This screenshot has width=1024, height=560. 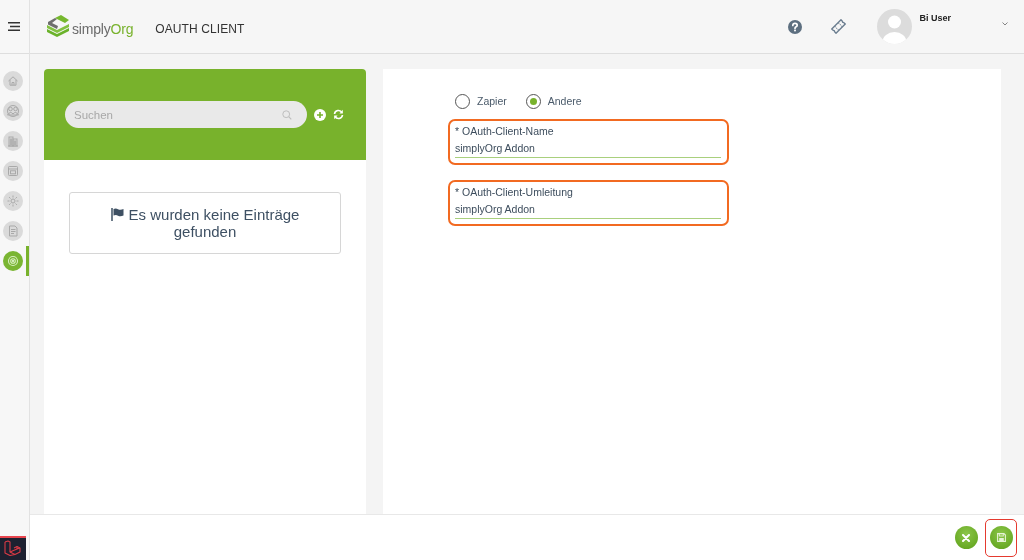 I want to click on search-icon, so click(x=287, y=114).